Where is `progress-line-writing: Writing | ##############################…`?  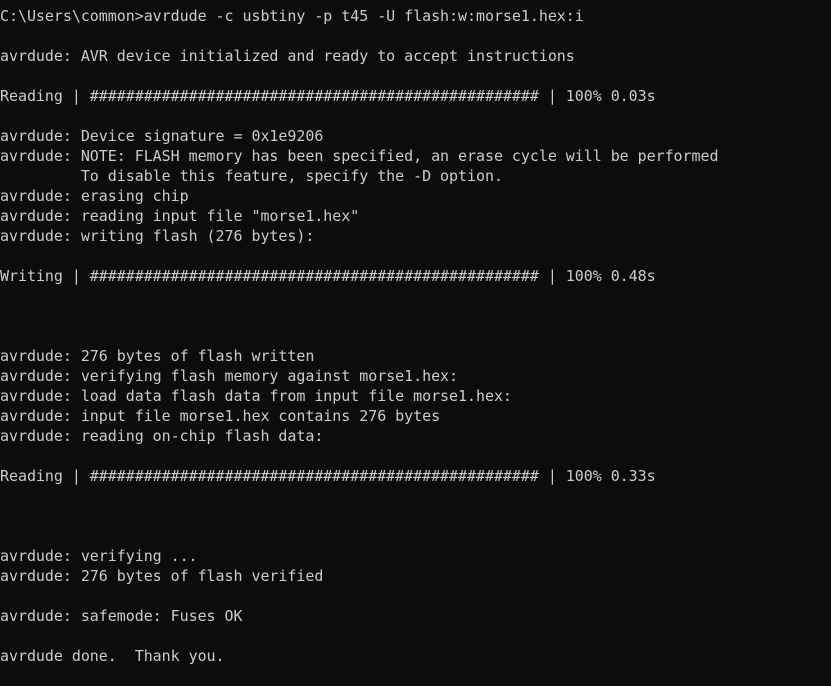
progress-line-writing: Writing | ##############################… is located at coordinates (328, 276).